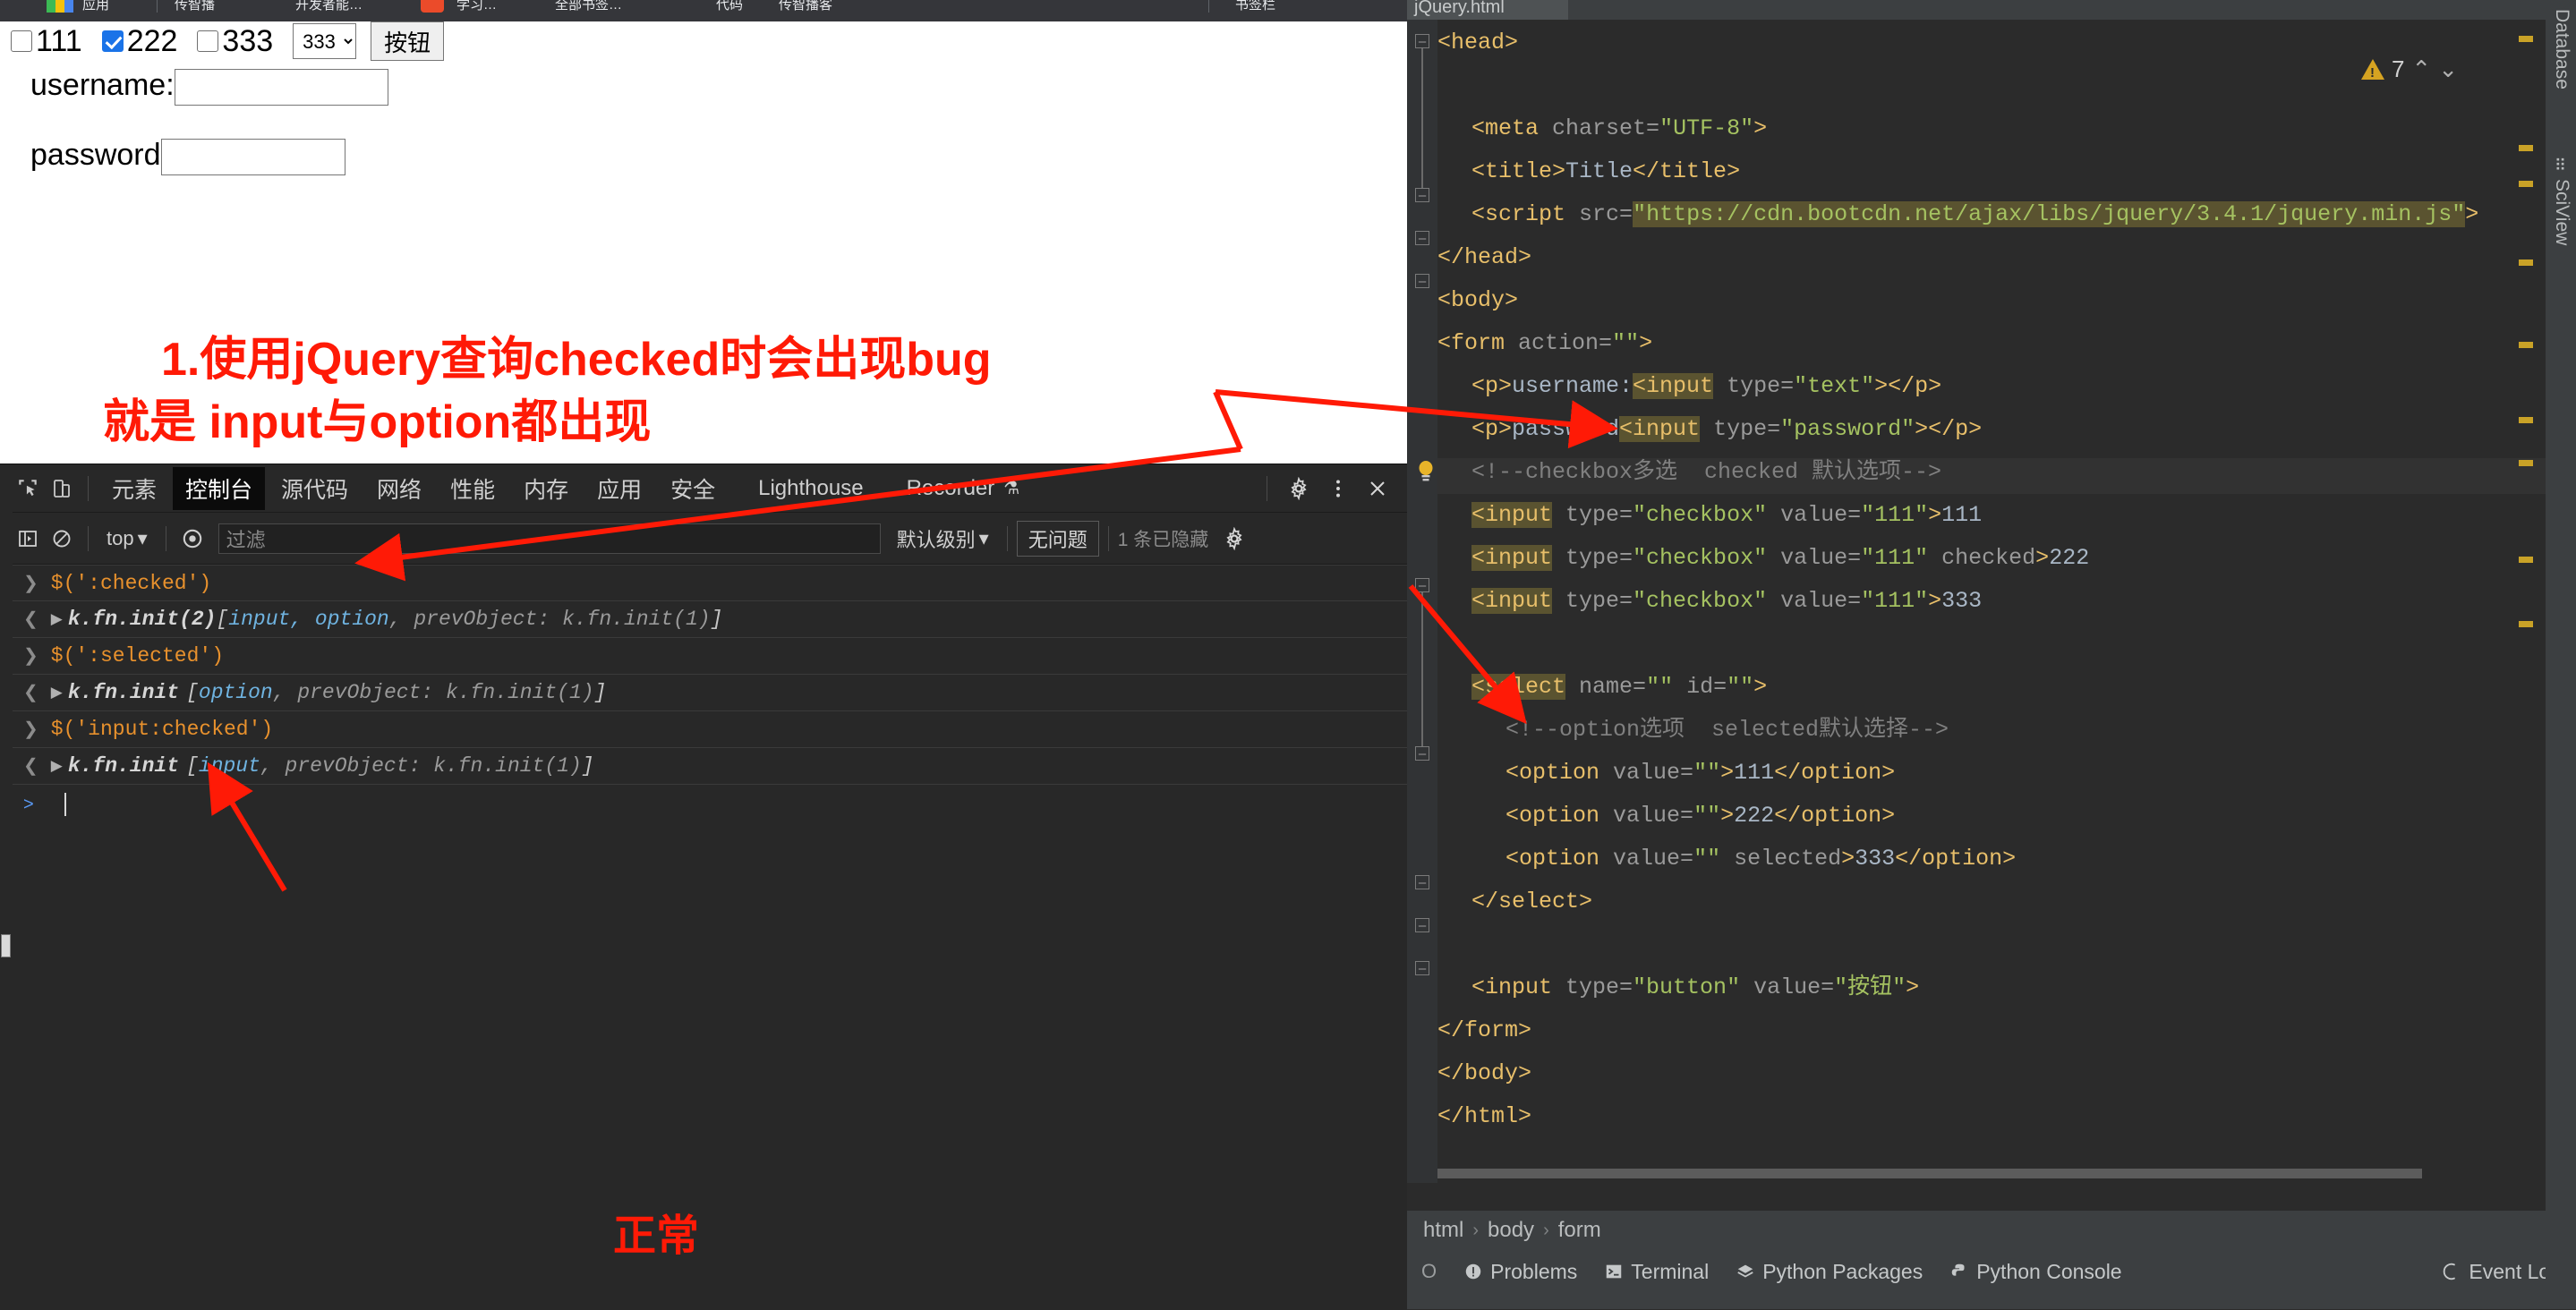 The width and height of the screenshot is (2576, 1310). I want to click on bookmark-item-1: 传智播, so click(195, 6).